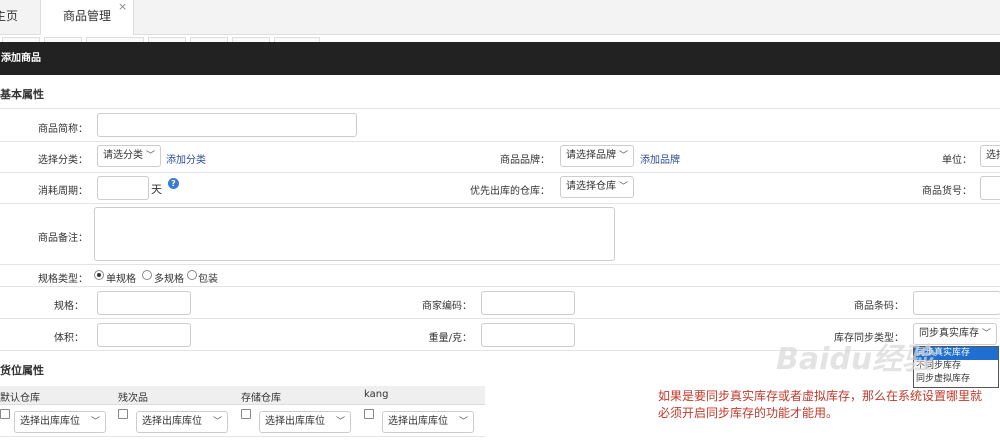  I want to click on period-unit: 天, so click(156, 189).